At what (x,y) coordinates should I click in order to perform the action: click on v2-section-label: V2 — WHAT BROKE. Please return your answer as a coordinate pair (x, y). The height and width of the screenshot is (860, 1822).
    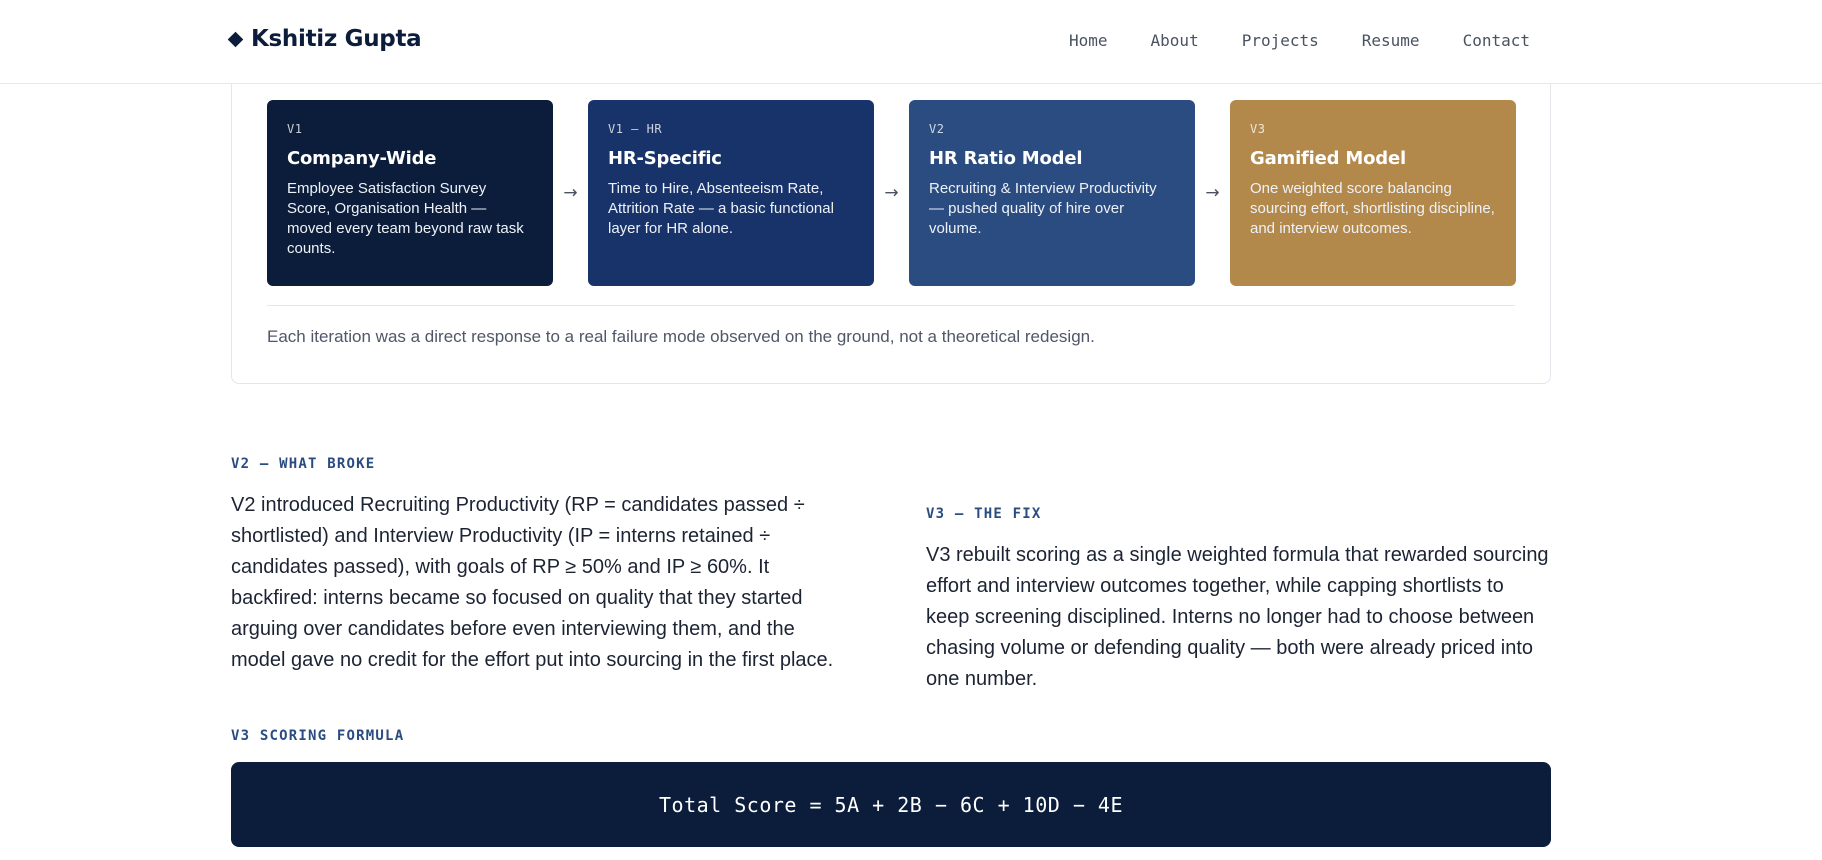
    Looking at the image, I should click on (303, 464).